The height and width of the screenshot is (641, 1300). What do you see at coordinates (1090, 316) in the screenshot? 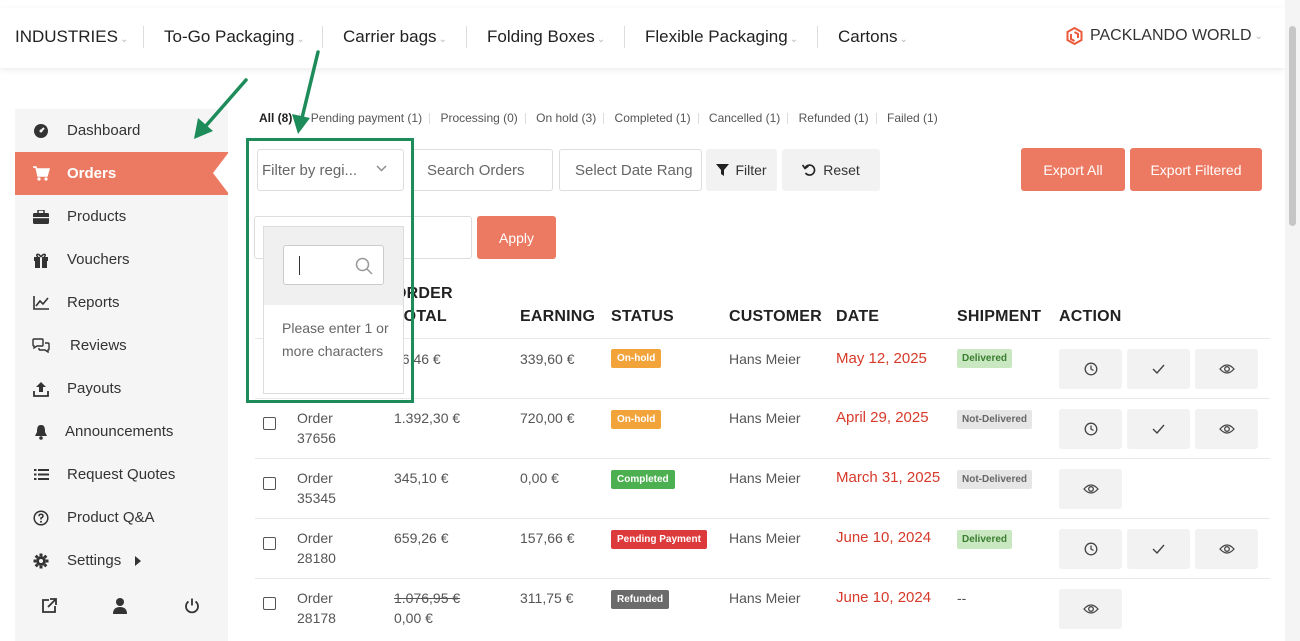
I see `column-header-action: ACTION` at bounding box center [1090, 316].